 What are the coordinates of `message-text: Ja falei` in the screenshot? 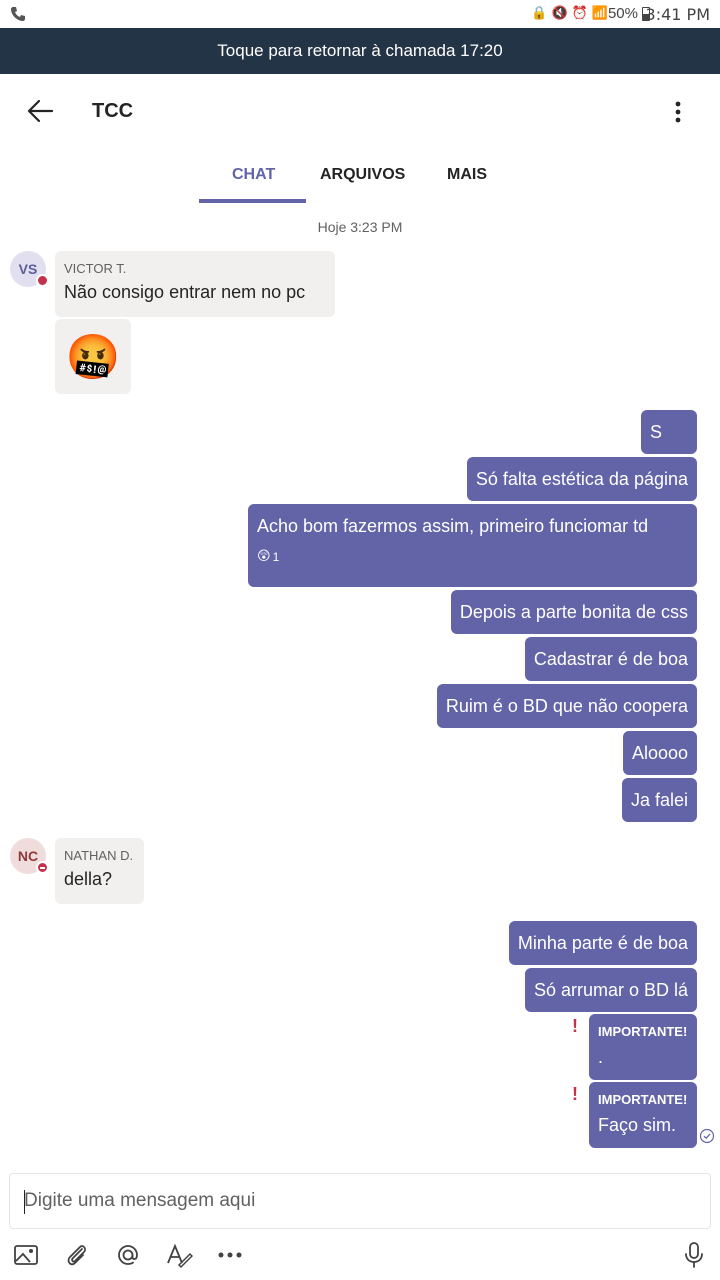 It's located at (659, 799).